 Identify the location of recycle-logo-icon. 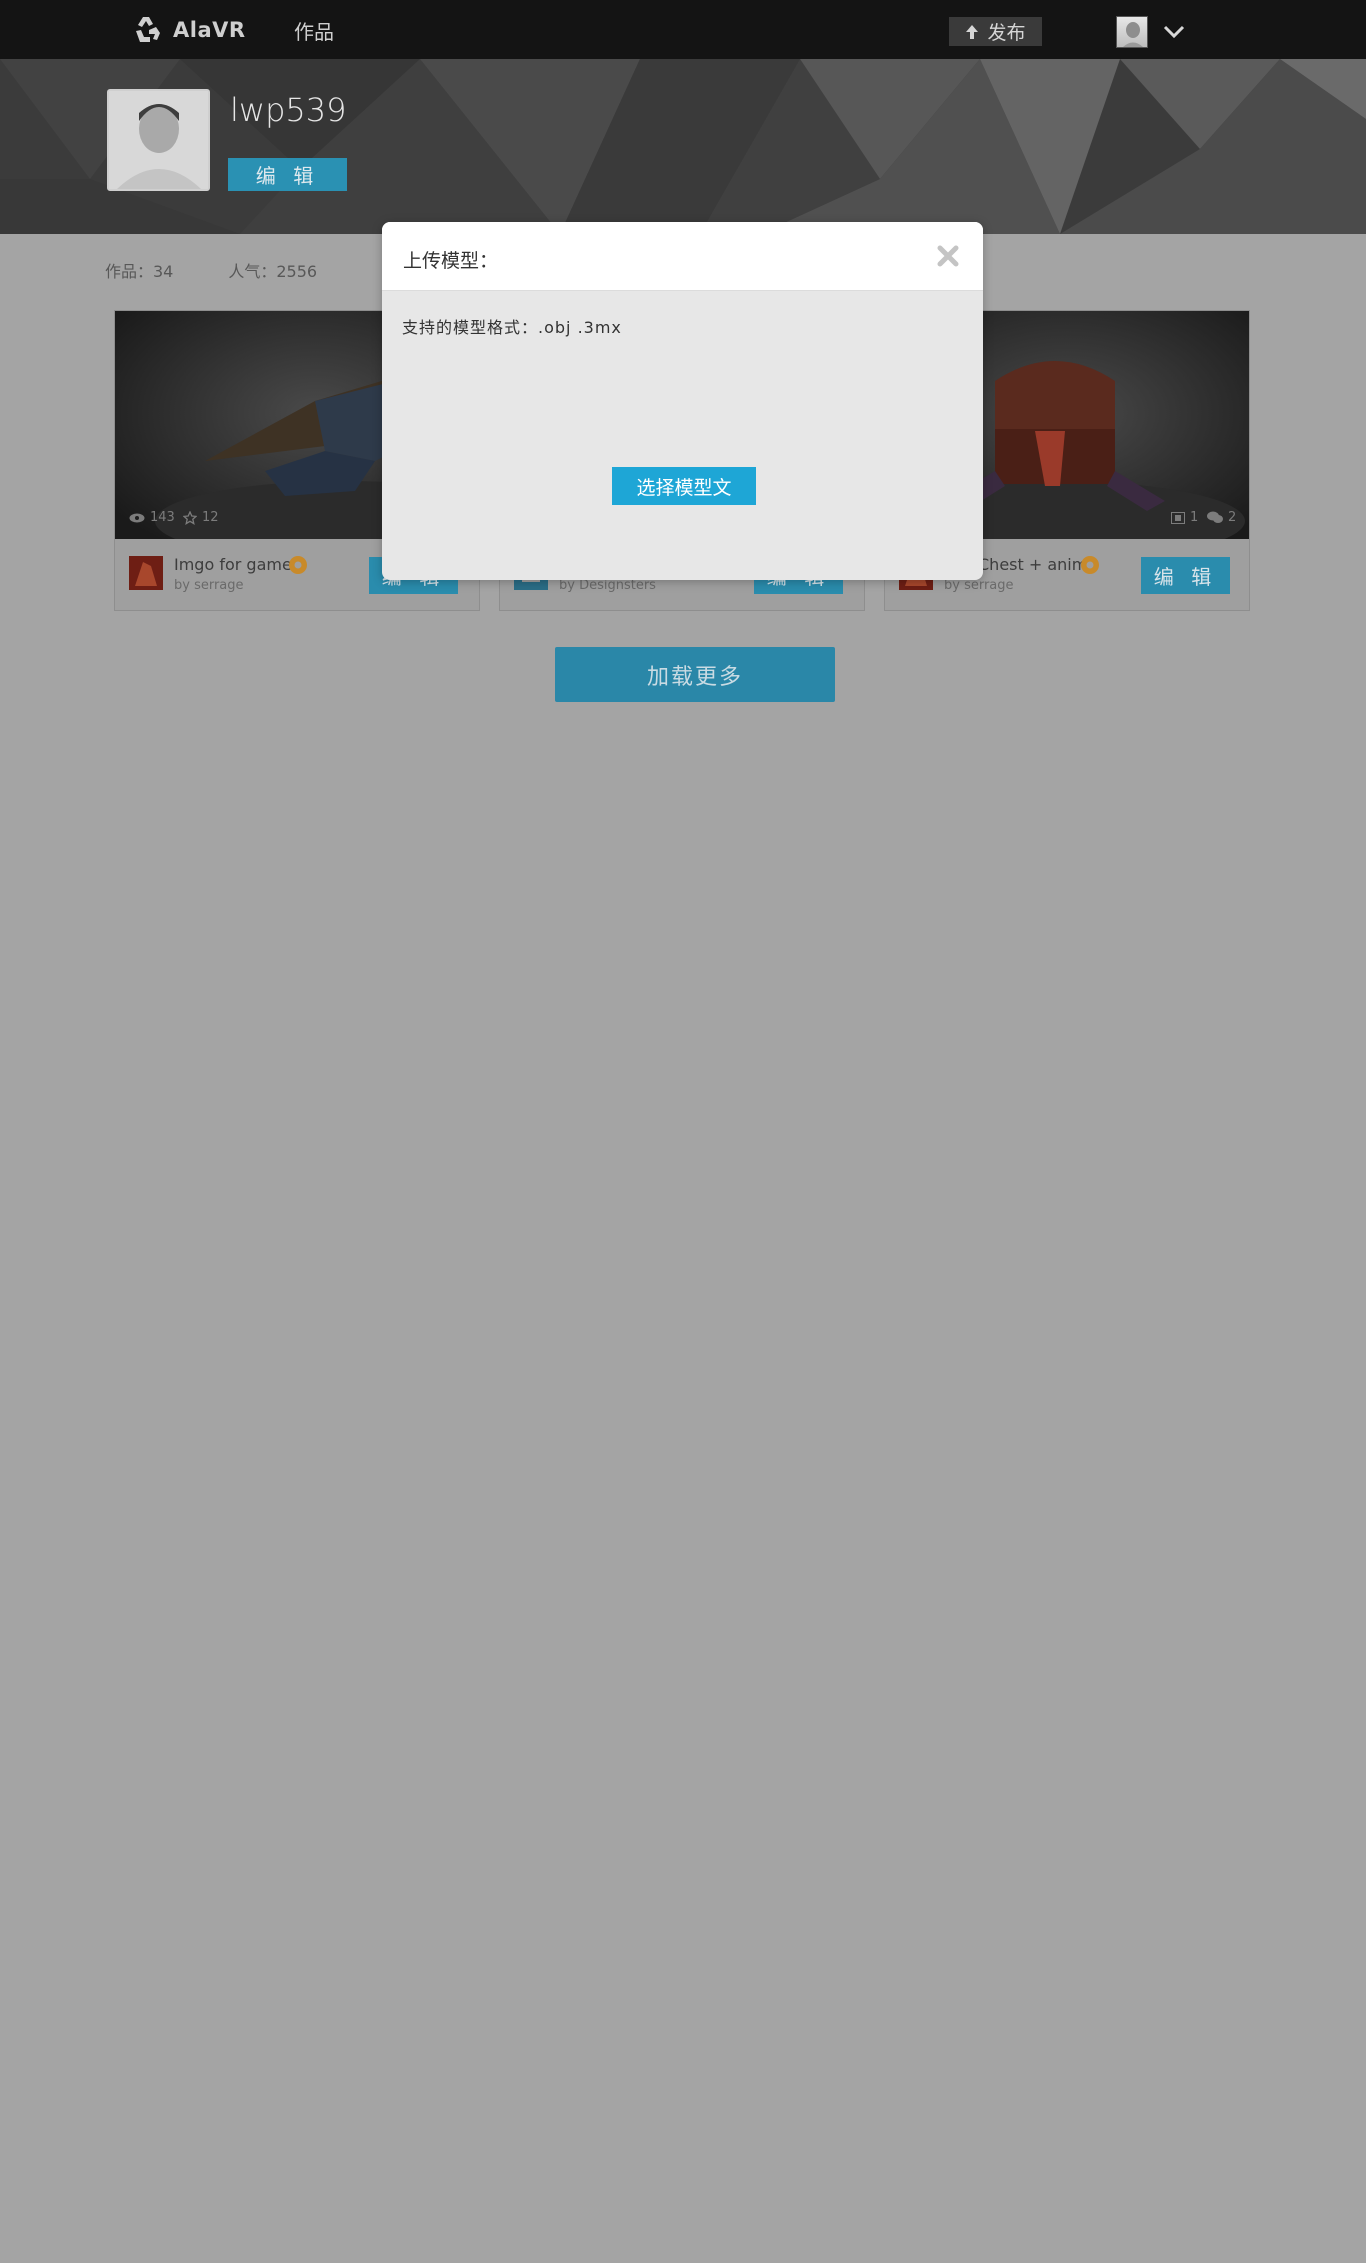
(148, 29).